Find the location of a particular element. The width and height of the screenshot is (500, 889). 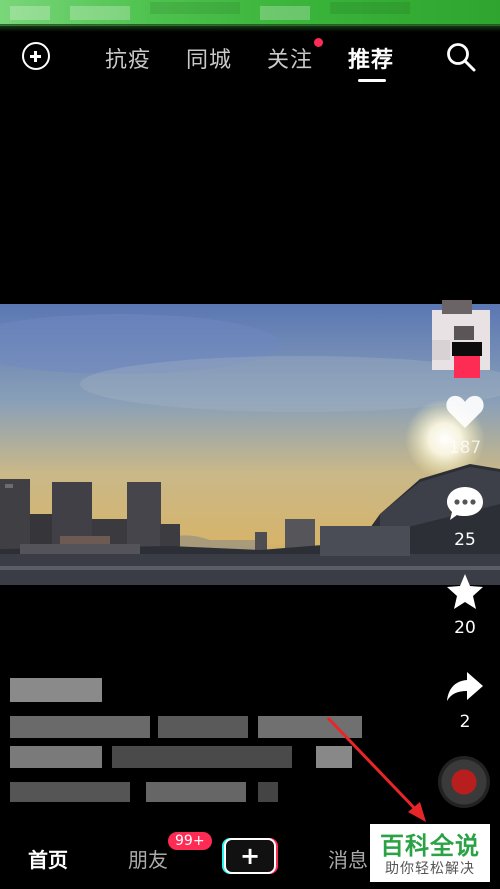

caption-blurred is located at coordinates (190, 743).